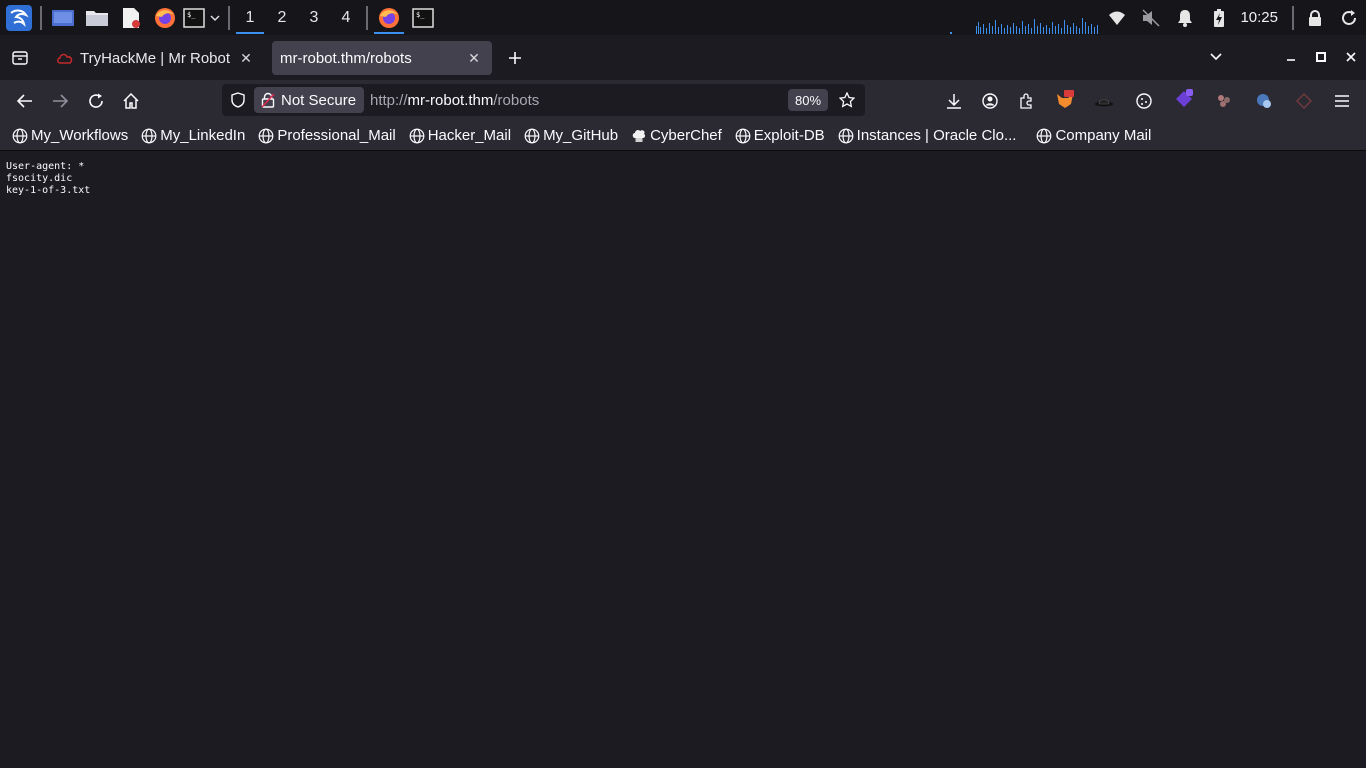 This screenshot has height=768, width=1366. Describe the element at coordinates (1304, 101) in the screenshot. I see `extension-diamond-button` at that location.